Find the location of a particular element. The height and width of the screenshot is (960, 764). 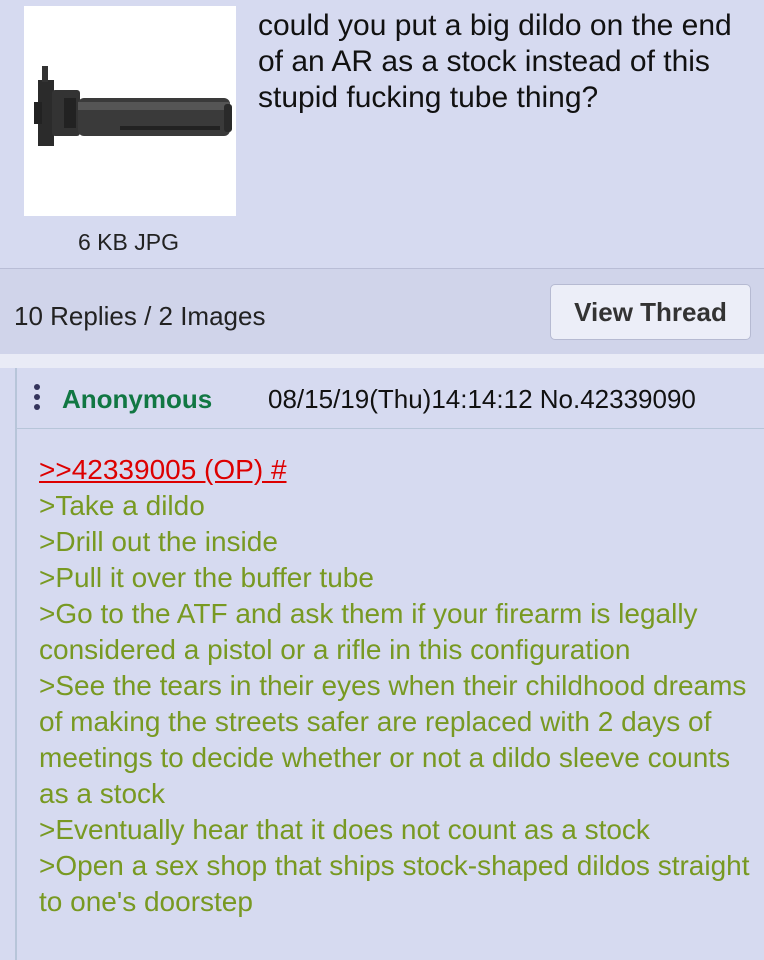

buffer-tube-image is located at coordinates (133, 106).